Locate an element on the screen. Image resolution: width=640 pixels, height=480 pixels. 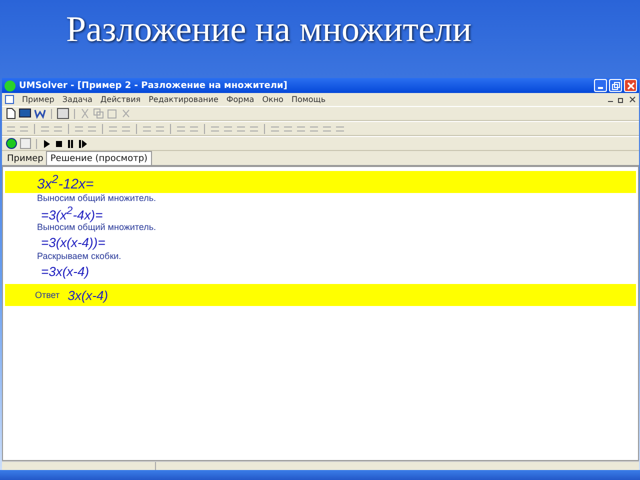
app-icon is located at coordinates (10, 86).